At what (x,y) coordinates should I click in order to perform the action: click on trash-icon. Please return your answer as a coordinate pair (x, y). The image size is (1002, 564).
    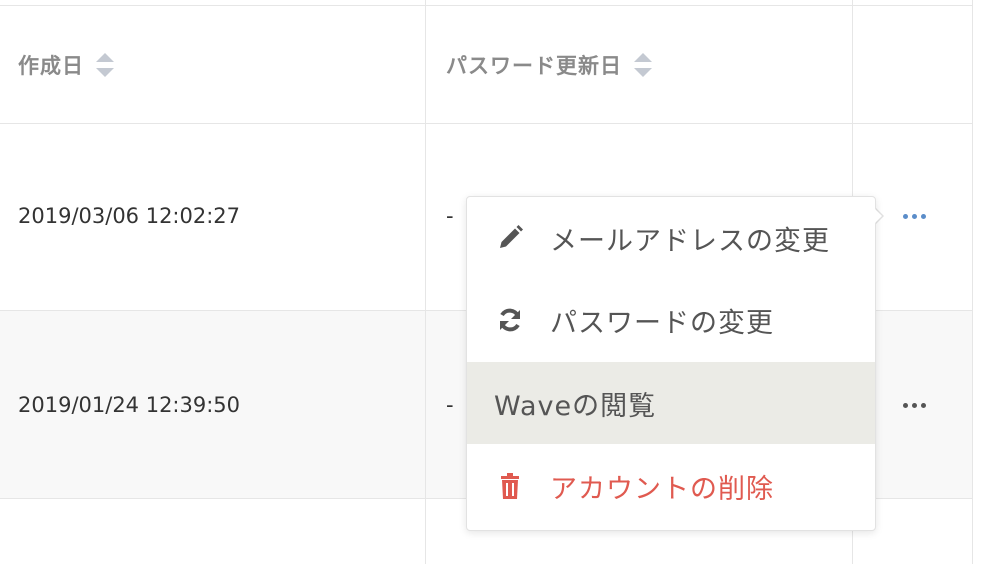
    Looking at the image, I should click on (510, 486).